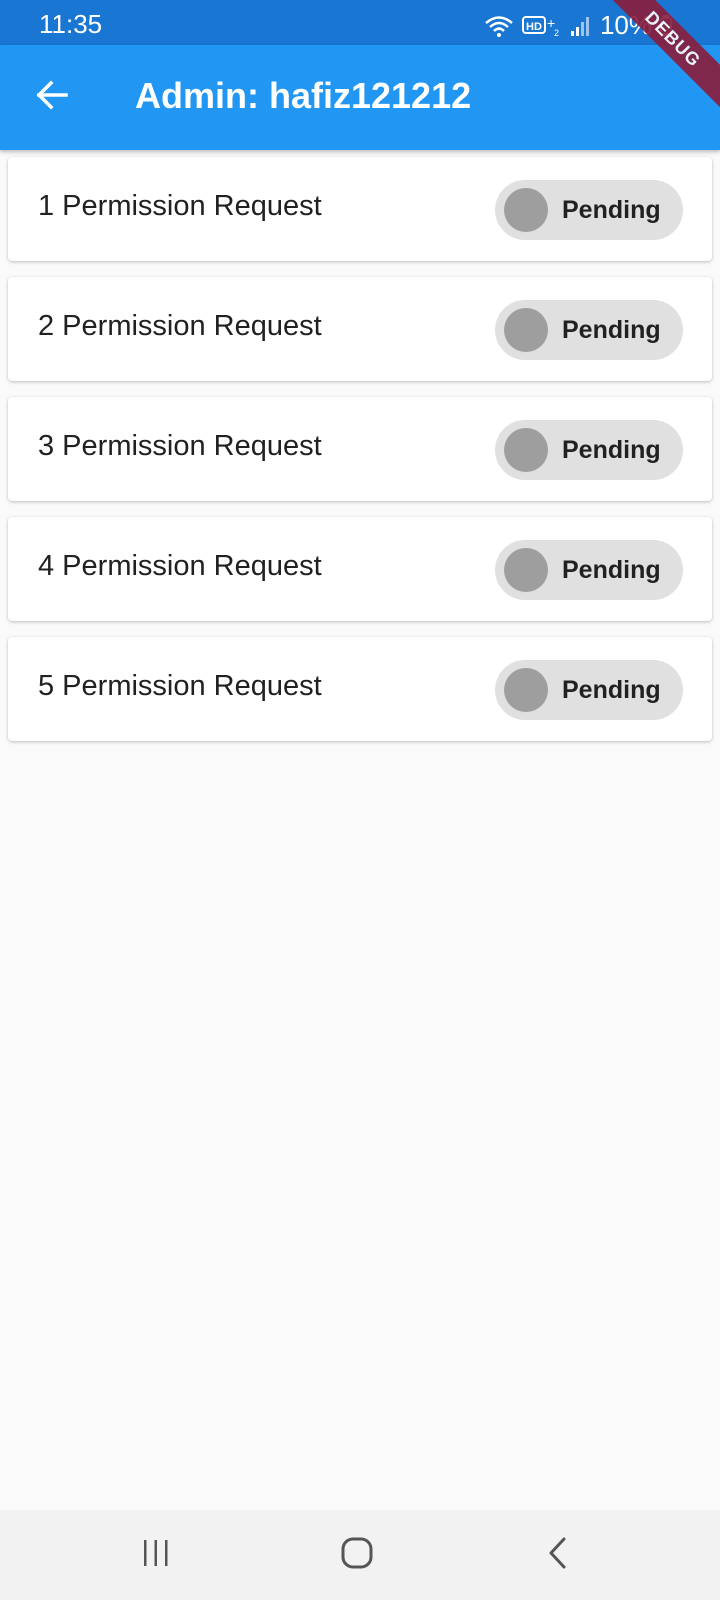  Describe the element at coordinates (180, 326) in the screenshot. I see `permission-request-label: 2 Permission Request` at that location.